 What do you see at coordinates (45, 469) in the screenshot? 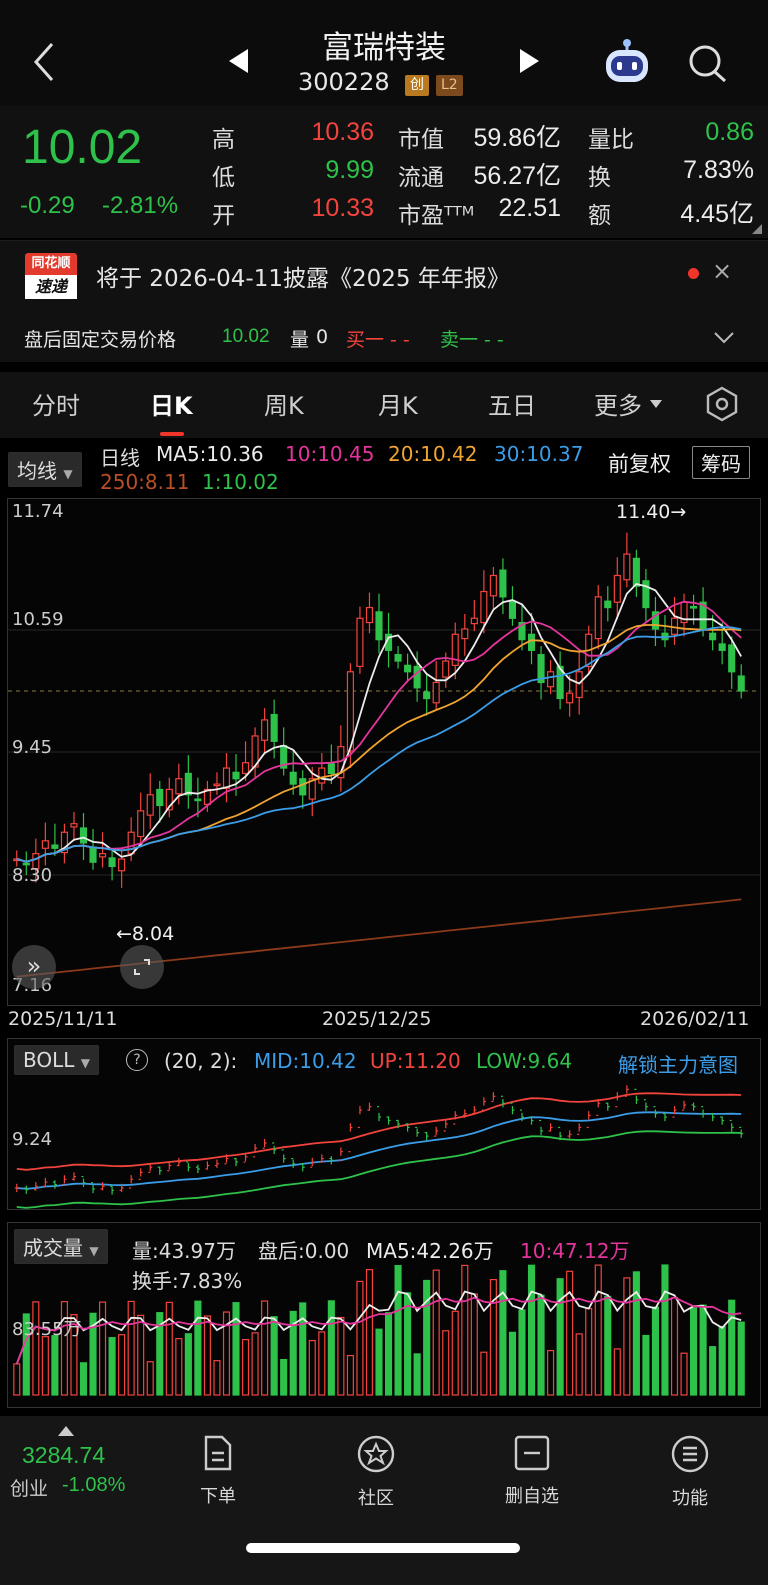
I see `ma-selector-button: 均线 ▼` at bounding box center [45, 469].